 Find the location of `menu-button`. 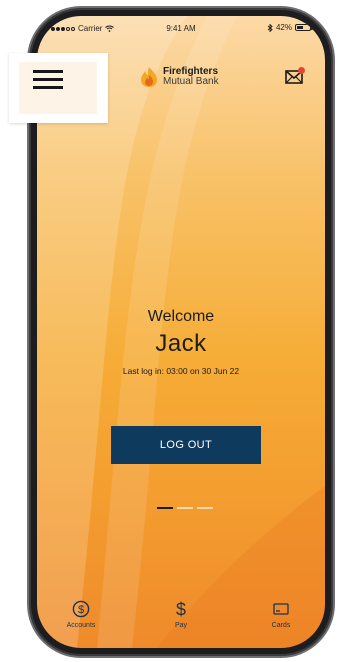

menu-button is located at coordinates (58, 88).